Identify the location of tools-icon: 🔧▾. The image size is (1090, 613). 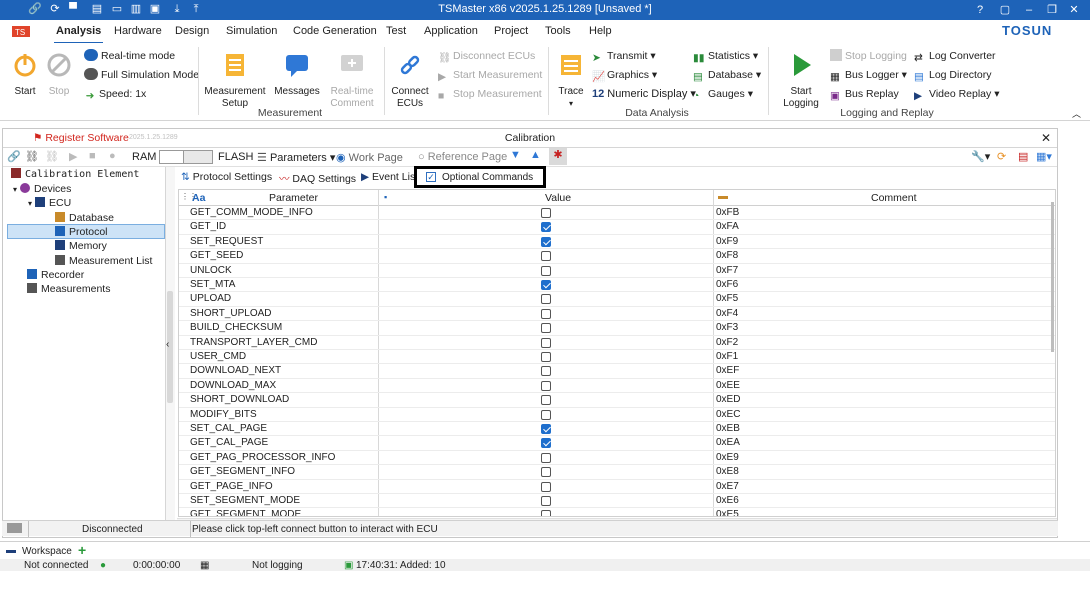
(980, 156).